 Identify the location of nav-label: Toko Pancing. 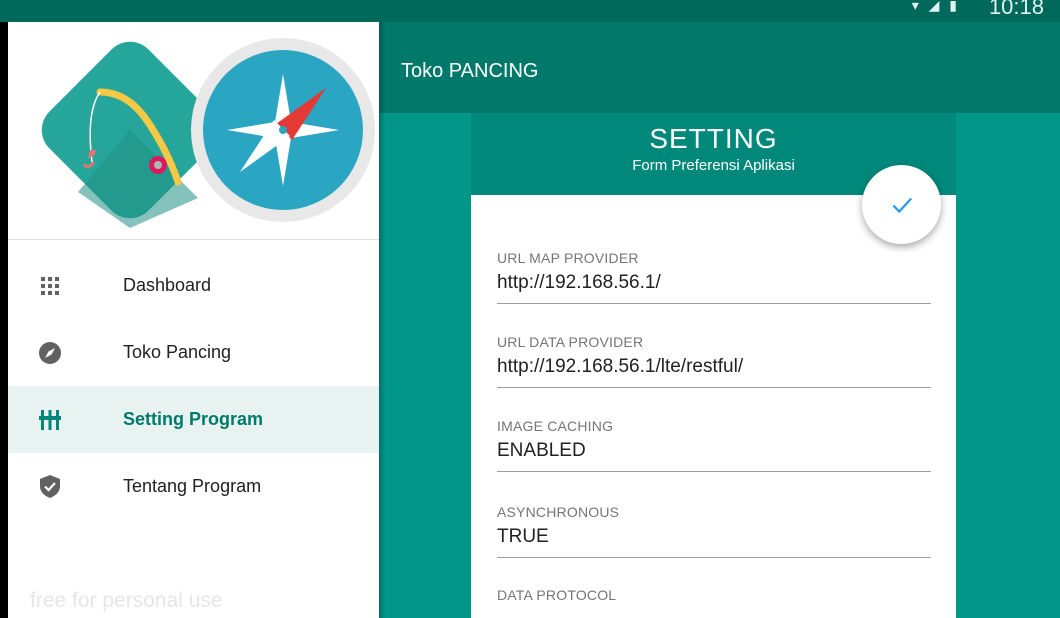
(177, 352).